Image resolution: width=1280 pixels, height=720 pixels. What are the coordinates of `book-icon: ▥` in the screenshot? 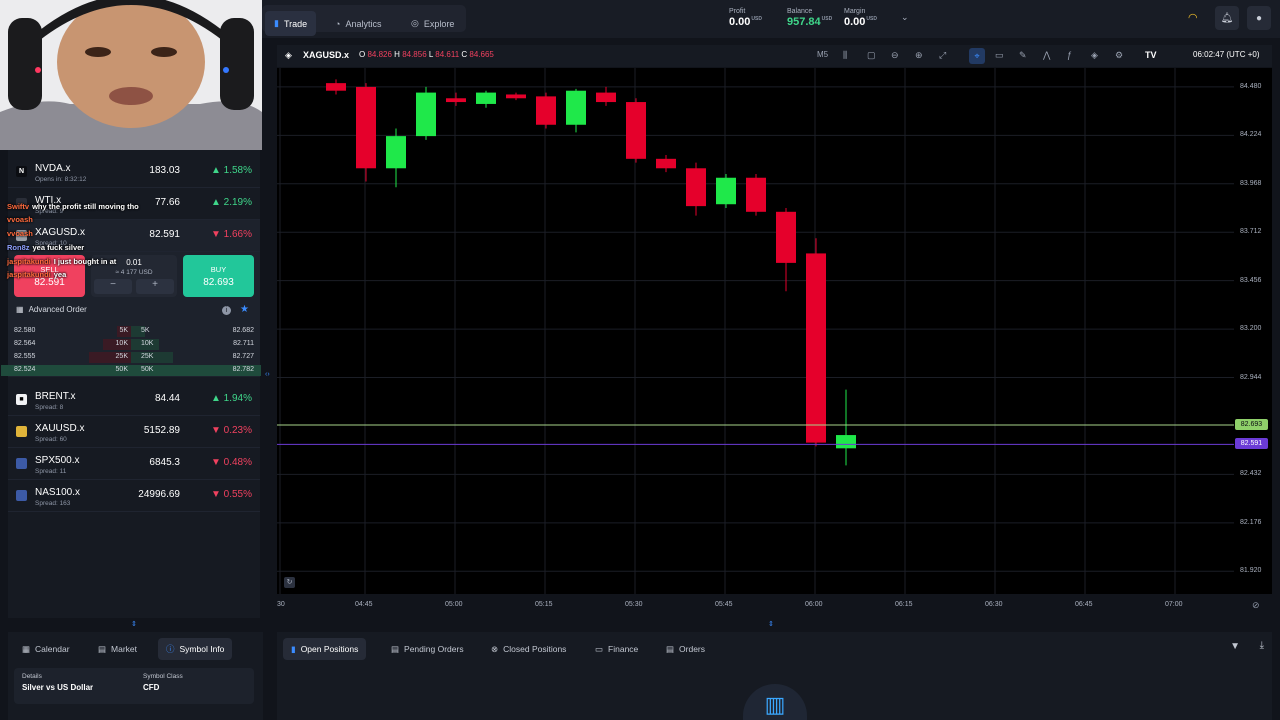 It's located at (775, 704).